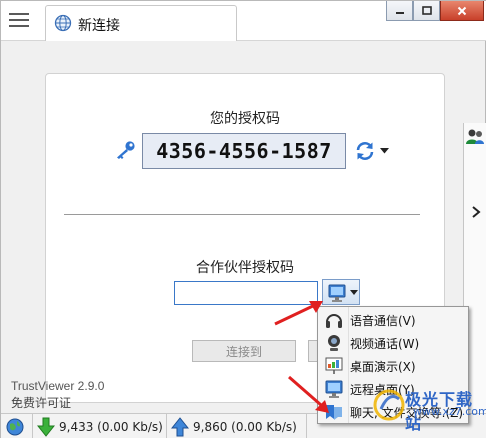 Image resolution: width=486 pixels, height=438 pixels. I want to click on divider, so click(242, 214).